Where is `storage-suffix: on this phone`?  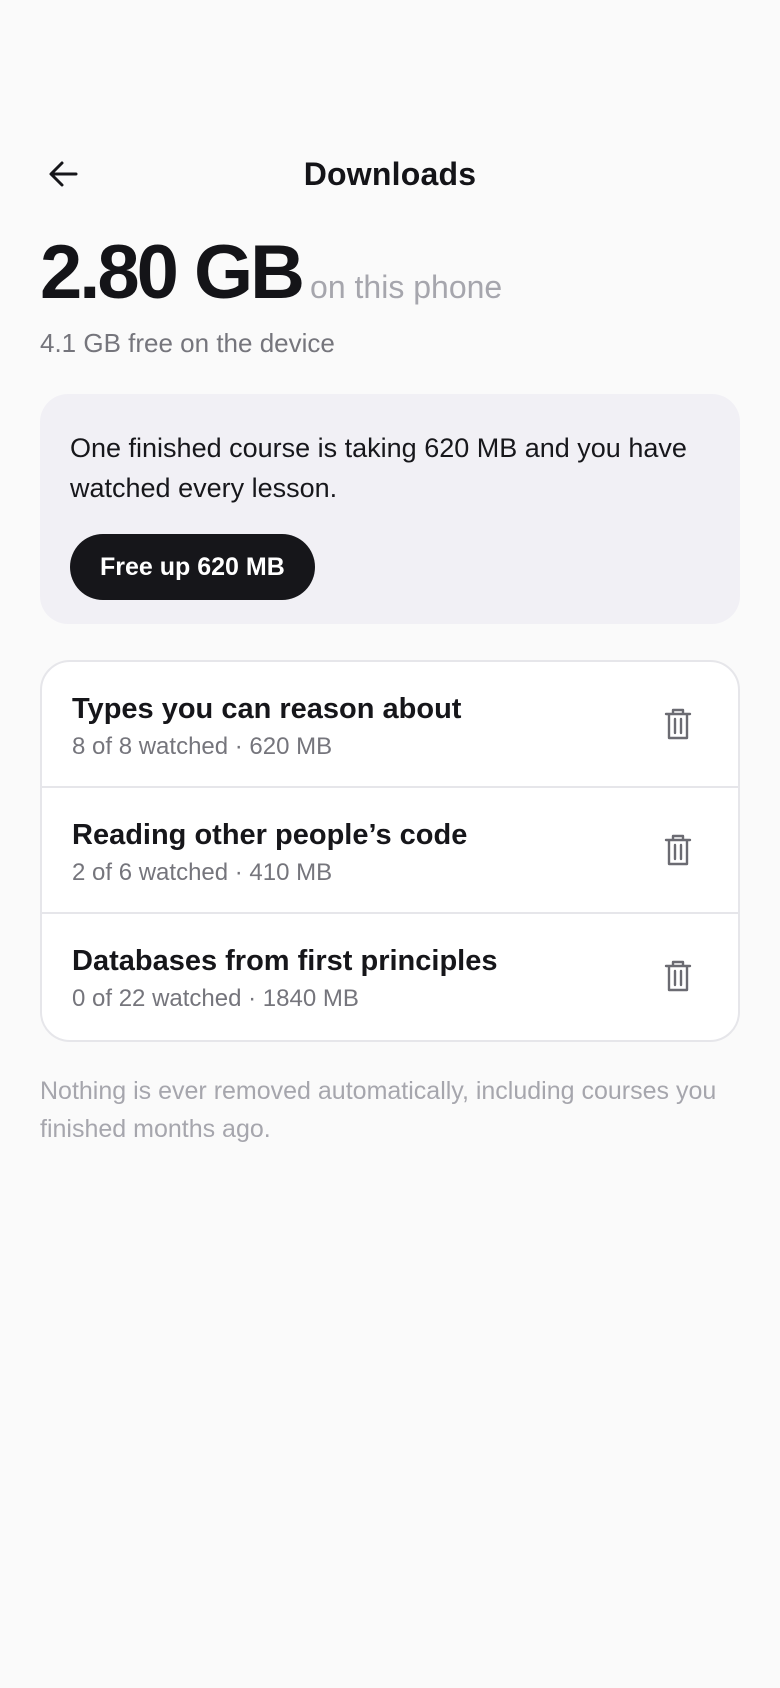 storage-suffix: on this phone is located at coordinates (406, 287).